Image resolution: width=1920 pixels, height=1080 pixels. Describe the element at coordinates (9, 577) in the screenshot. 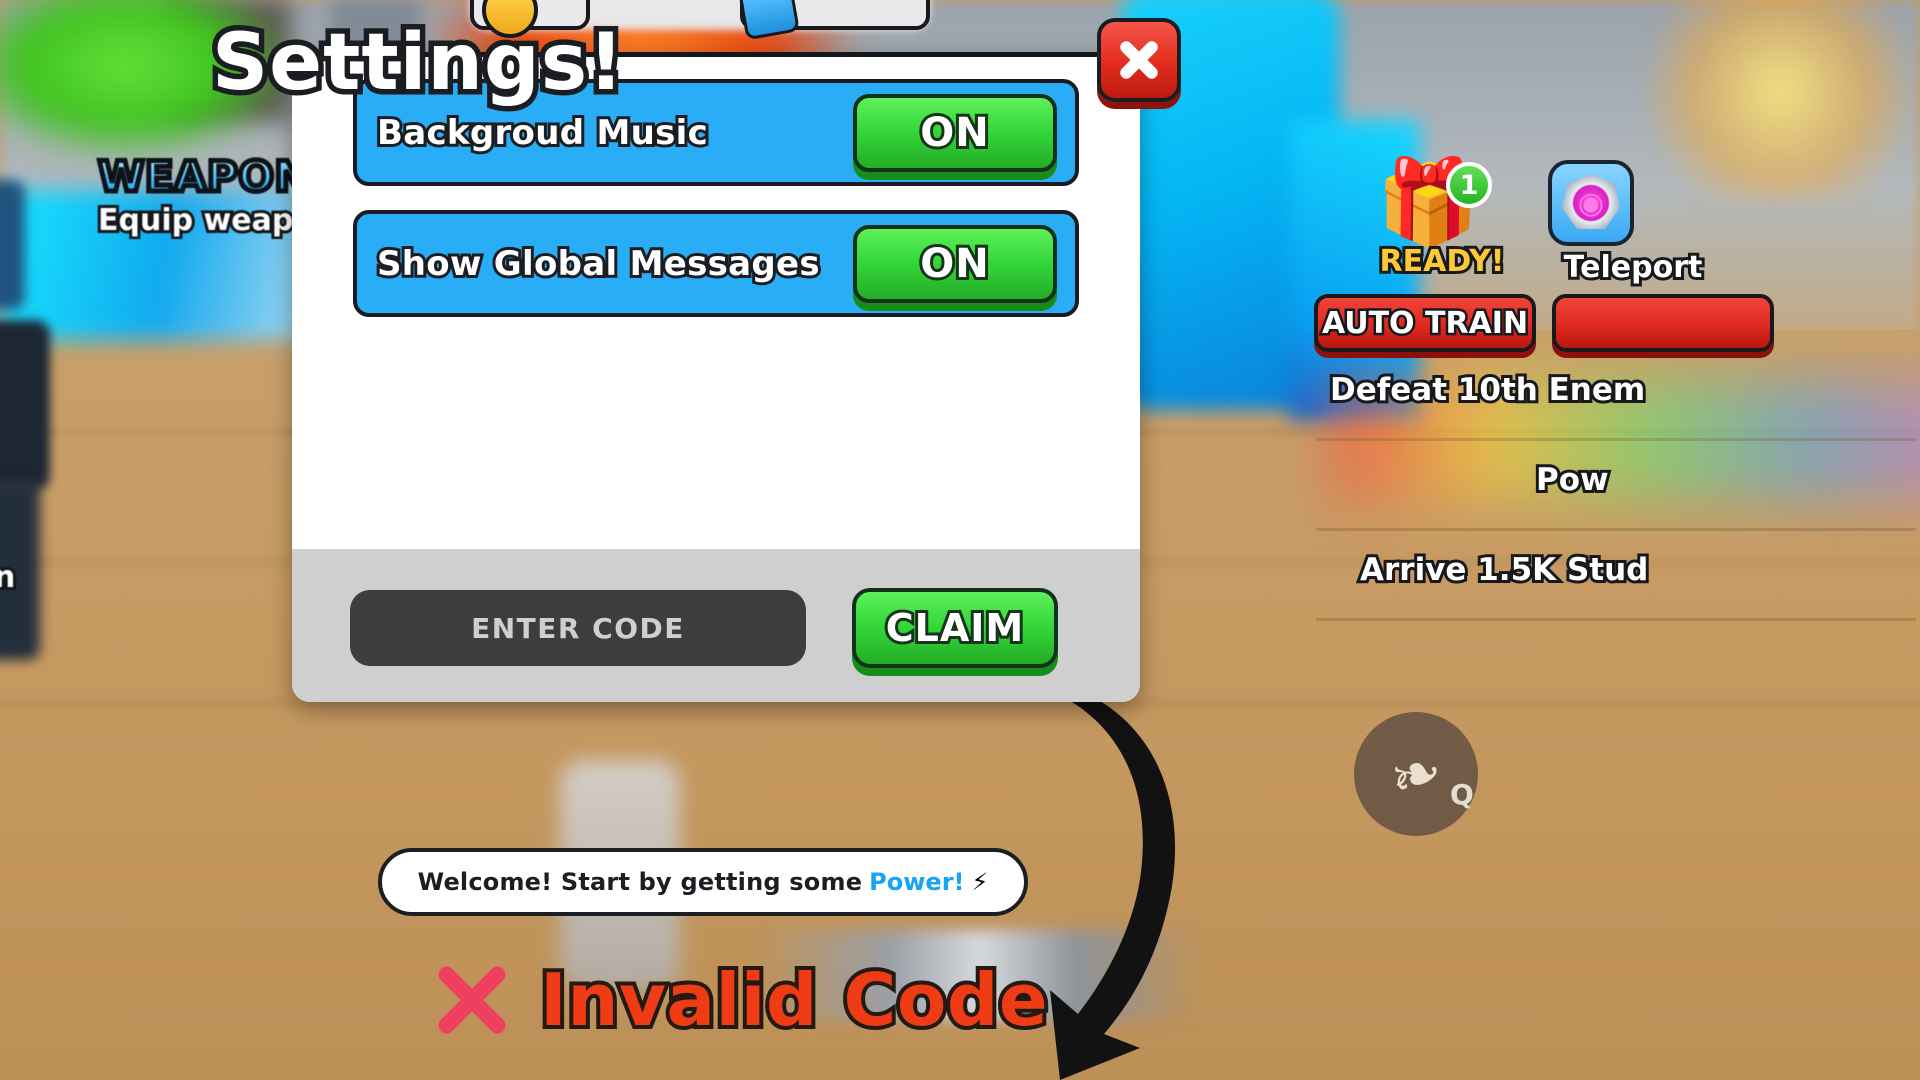

I see `world-label-partial: n` at that location.